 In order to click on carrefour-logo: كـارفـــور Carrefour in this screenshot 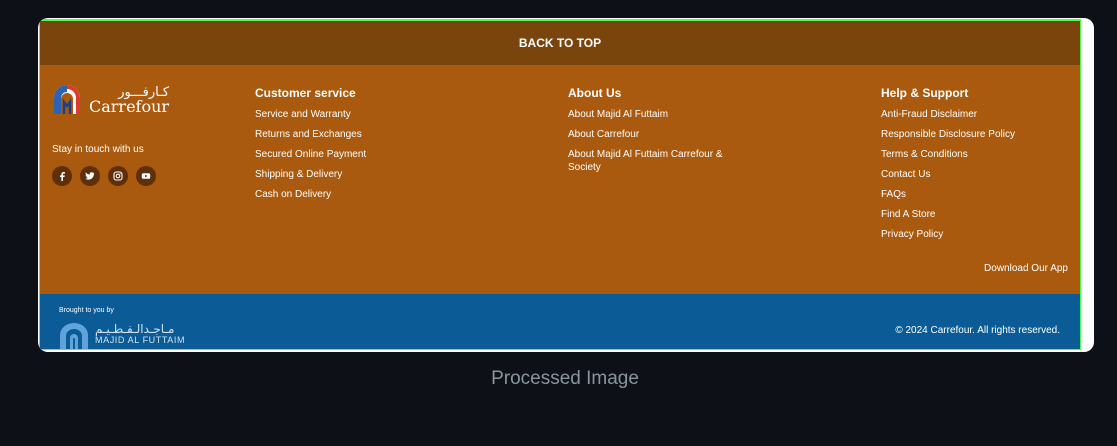, I will do `click(110, 100)`.